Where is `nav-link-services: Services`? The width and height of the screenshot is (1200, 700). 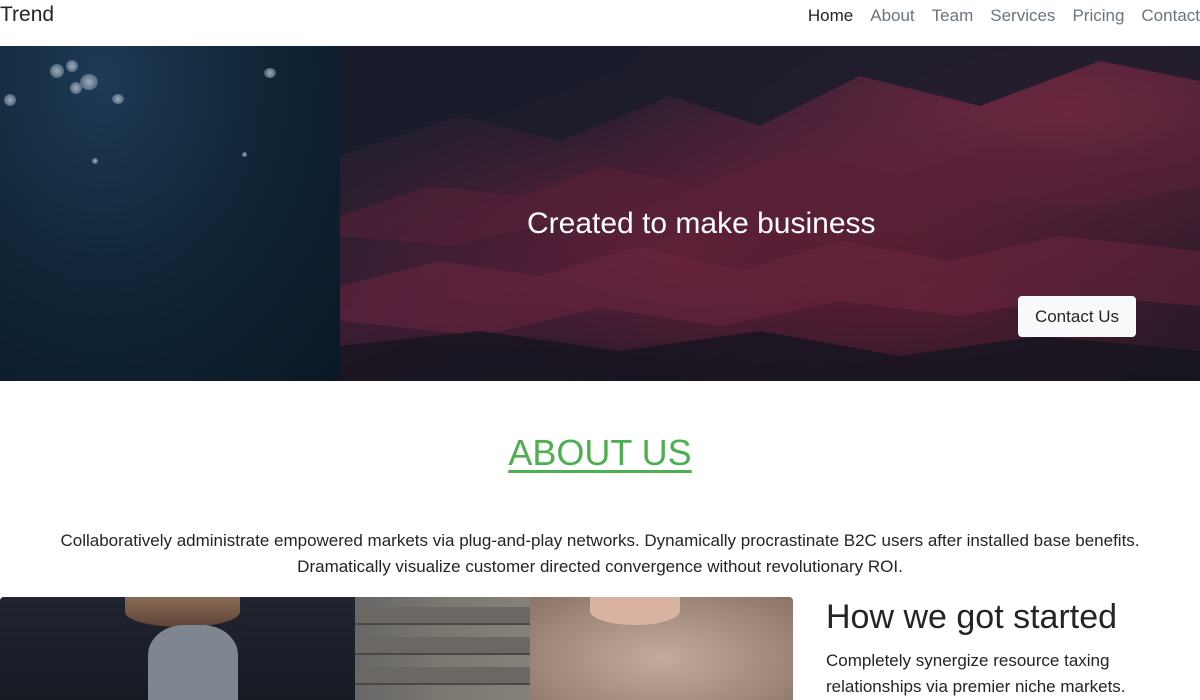
nav-link-services: Services is located at coordinates (1014, 16).